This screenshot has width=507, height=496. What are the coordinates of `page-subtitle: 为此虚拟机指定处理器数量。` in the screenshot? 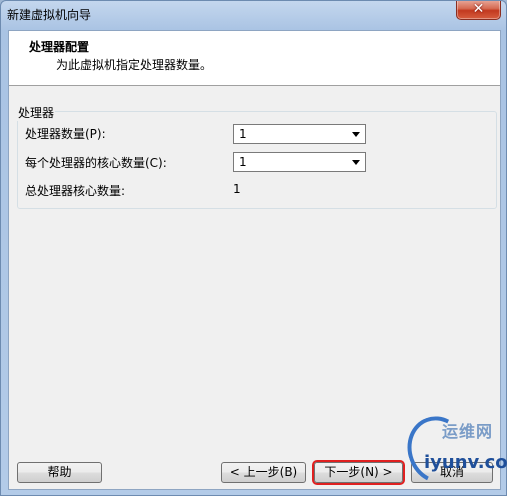 It's located at (134, 65).